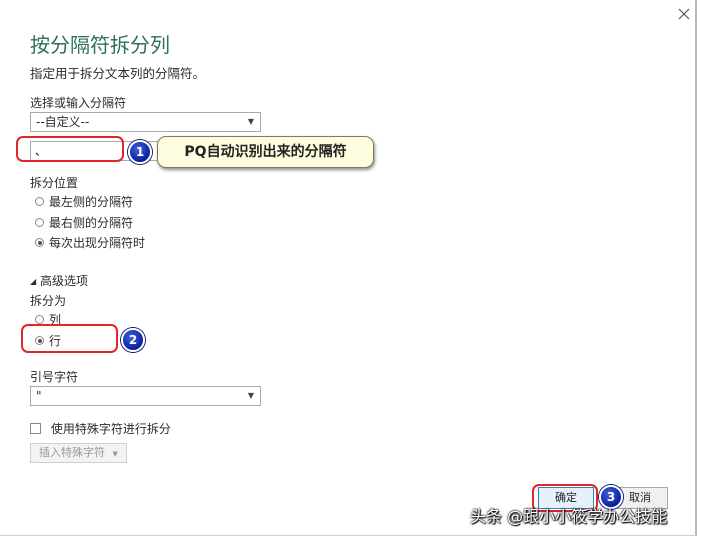 Image resolution: width=701 pixels, height=538 pixels. What do you see at coordinates (91, 223) in the screenshot?
I see `radio-rightmost-label: 最右侧的分隔符` at bounding box center [91, 223].